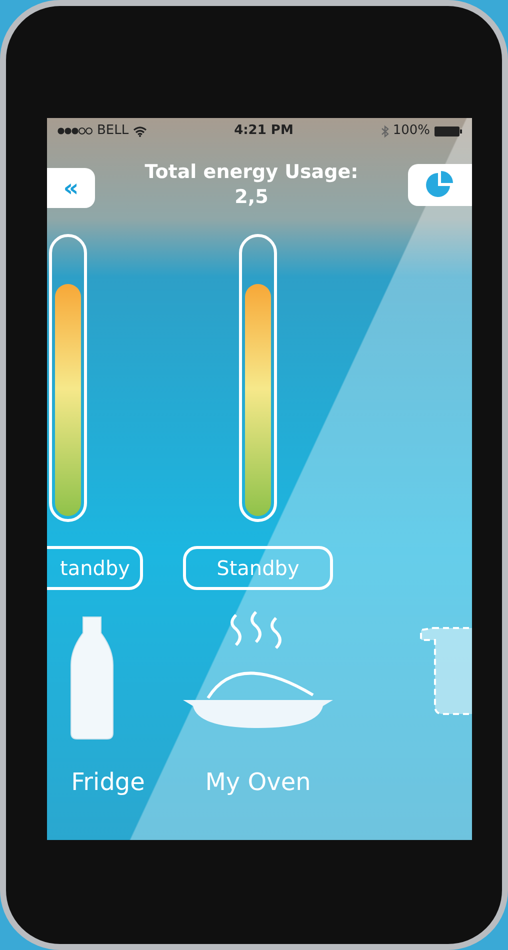 Image resolution: width=508 pixels, height=950 pixels. I want to click on back-button: «, so click(71, 188).